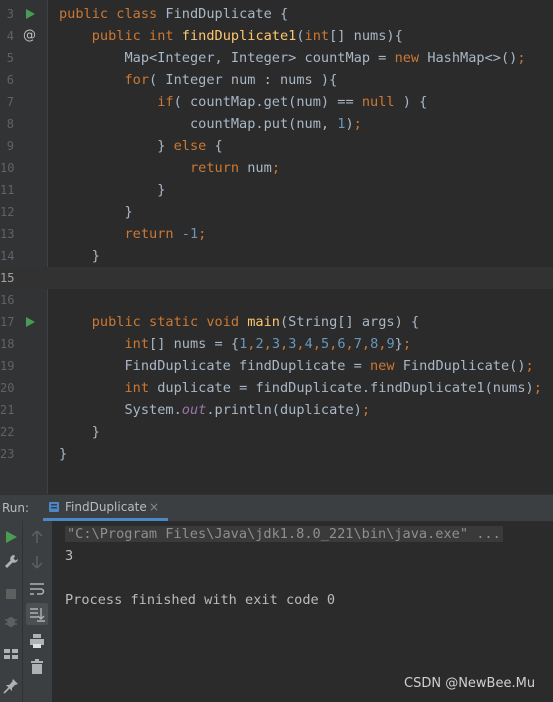 This screenshot has height=702, width=553. What do you see at coordinates (7, 344) in the screenshot?
I see `line-number: 18` at bounding box center [7, 344].